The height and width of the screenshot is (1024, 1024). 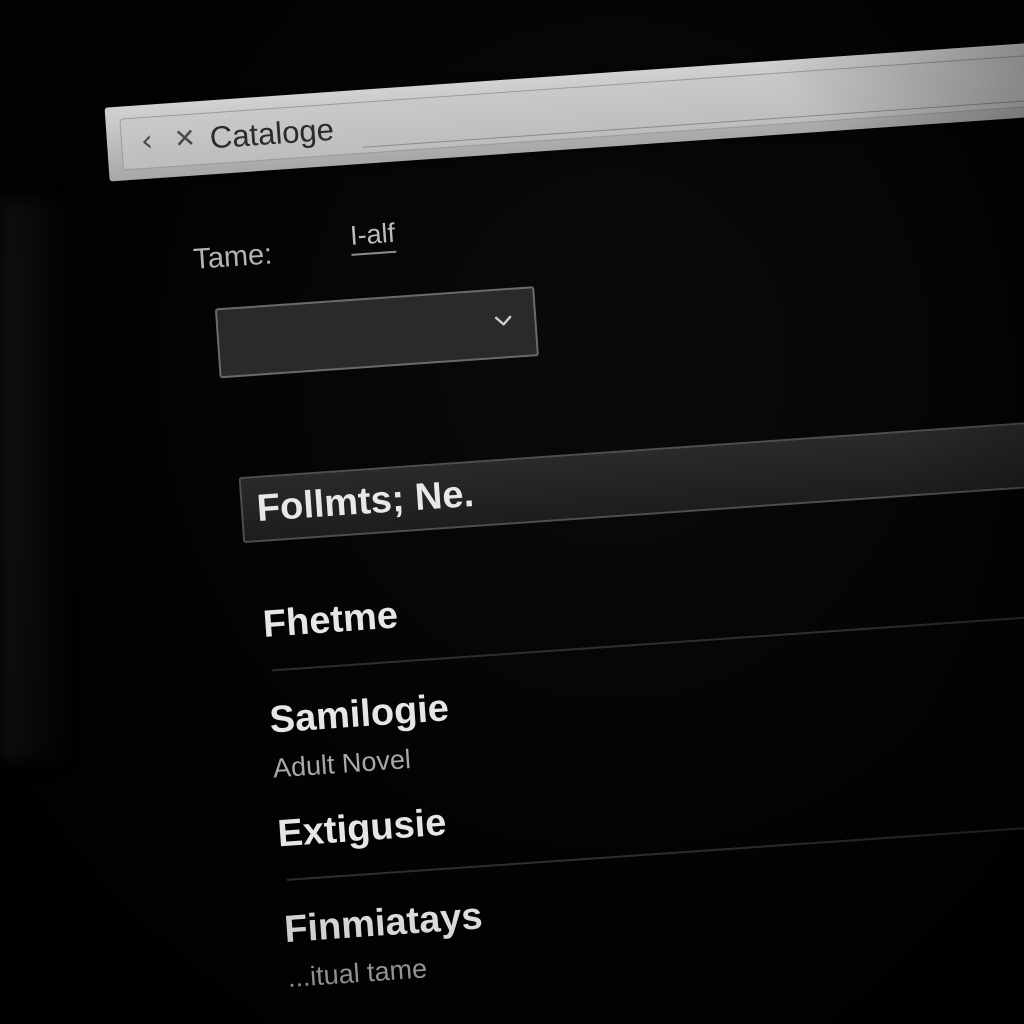 I want to click on close-icon: ✕, so click(x=185, y=139).